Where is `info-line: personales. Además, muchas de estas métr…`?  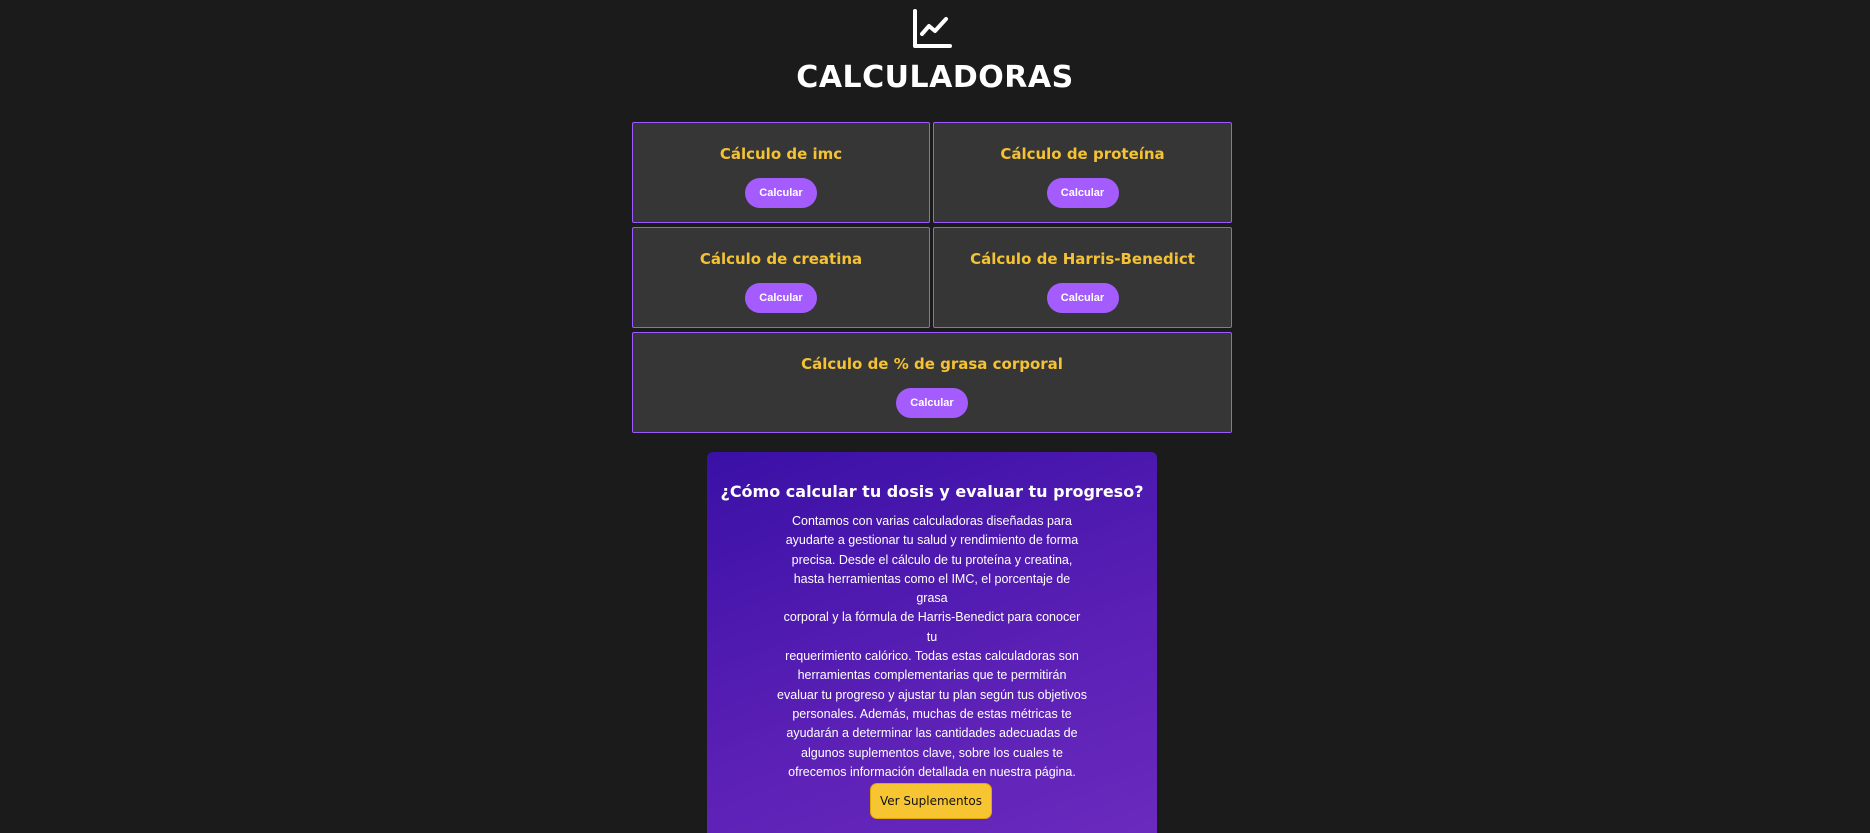
info-line: personales. Además, muchas de estas métr… is located at coordinates (932, 713).